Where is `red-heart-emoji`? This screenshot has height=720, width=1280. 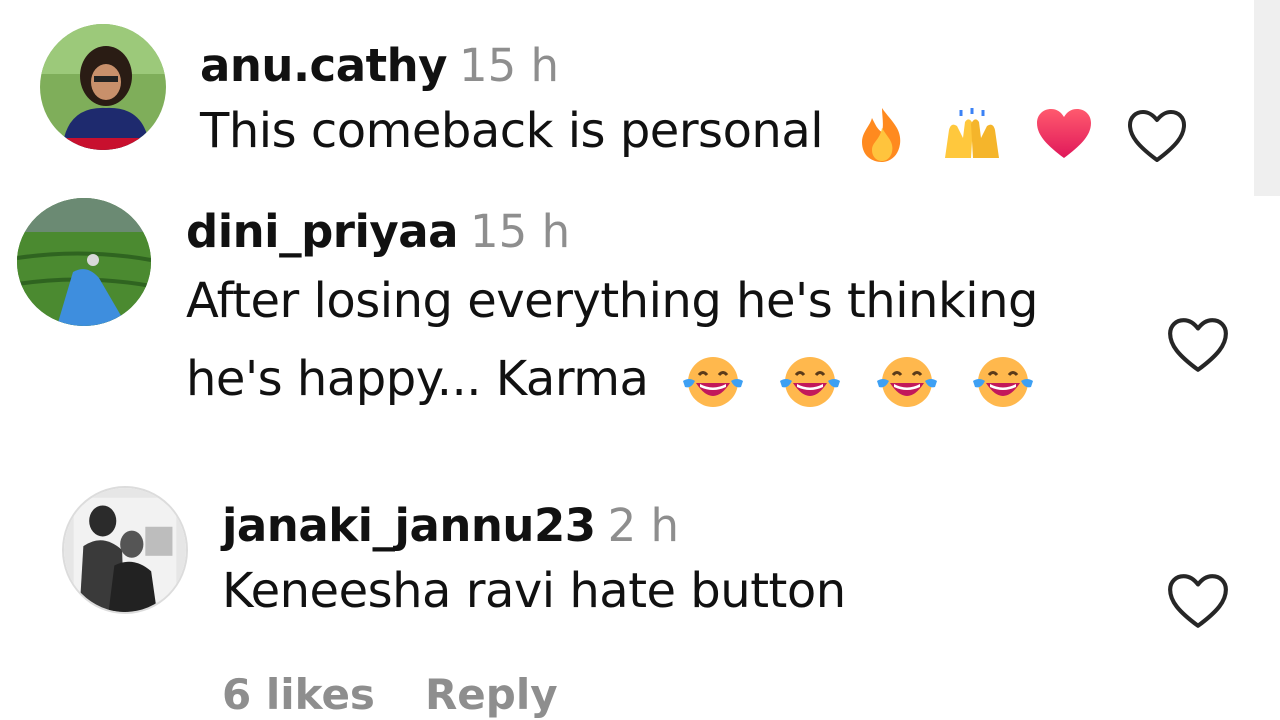 red-heart-emoji is located at coordinates (1064, 134).